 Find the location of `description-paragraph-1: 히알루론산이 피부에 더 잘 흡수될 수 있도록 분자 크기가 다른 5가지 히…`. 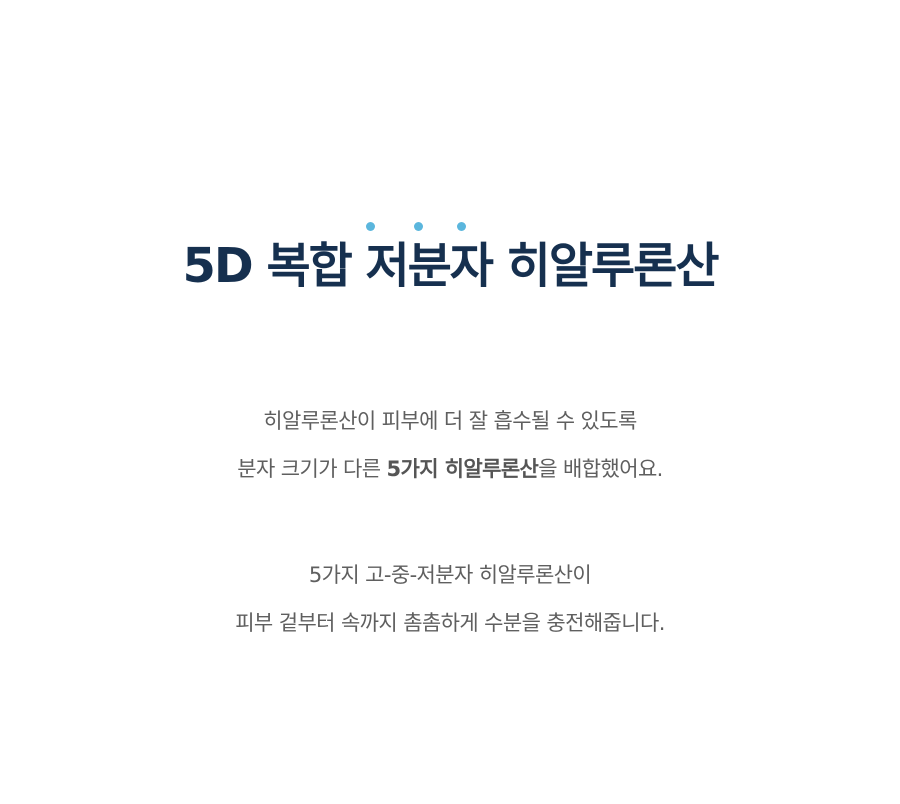

description-paragraph-1: 히알루론산이 피부에 더 잘 흡수될 수 있도록 분자 크기가 다른 5가지 히… is located at coordinates (450, 445).